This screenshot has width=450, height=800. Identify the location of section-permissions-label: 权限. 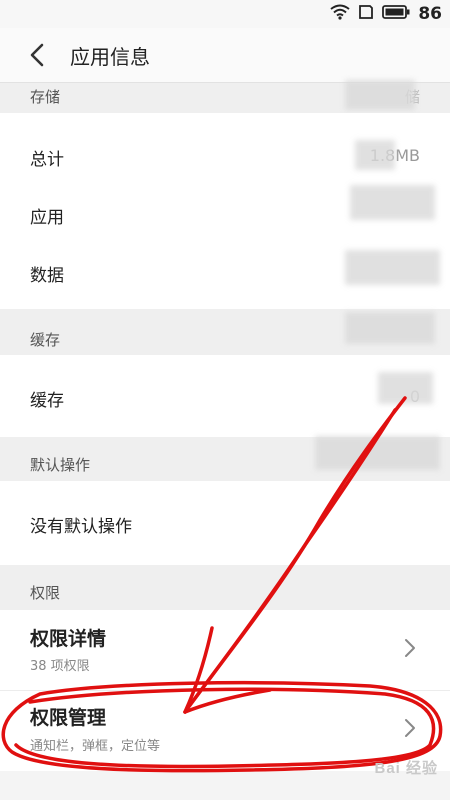
(45, 593).